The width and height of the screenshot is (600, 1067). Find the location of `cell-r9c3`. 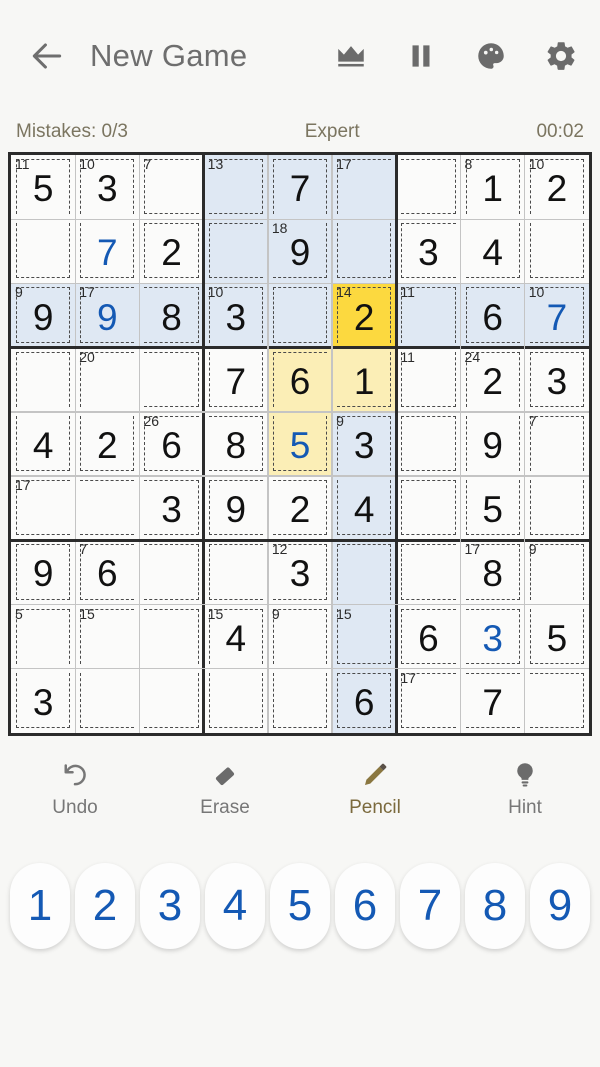

cell-r9c3 is located at coordinates (171, 701).